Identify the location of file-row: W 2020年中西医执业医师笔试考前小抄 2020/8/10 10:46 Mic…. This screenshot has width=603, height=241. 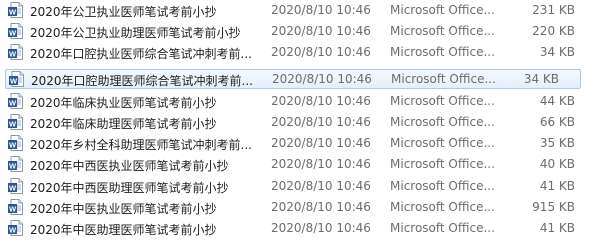
(301, 164).